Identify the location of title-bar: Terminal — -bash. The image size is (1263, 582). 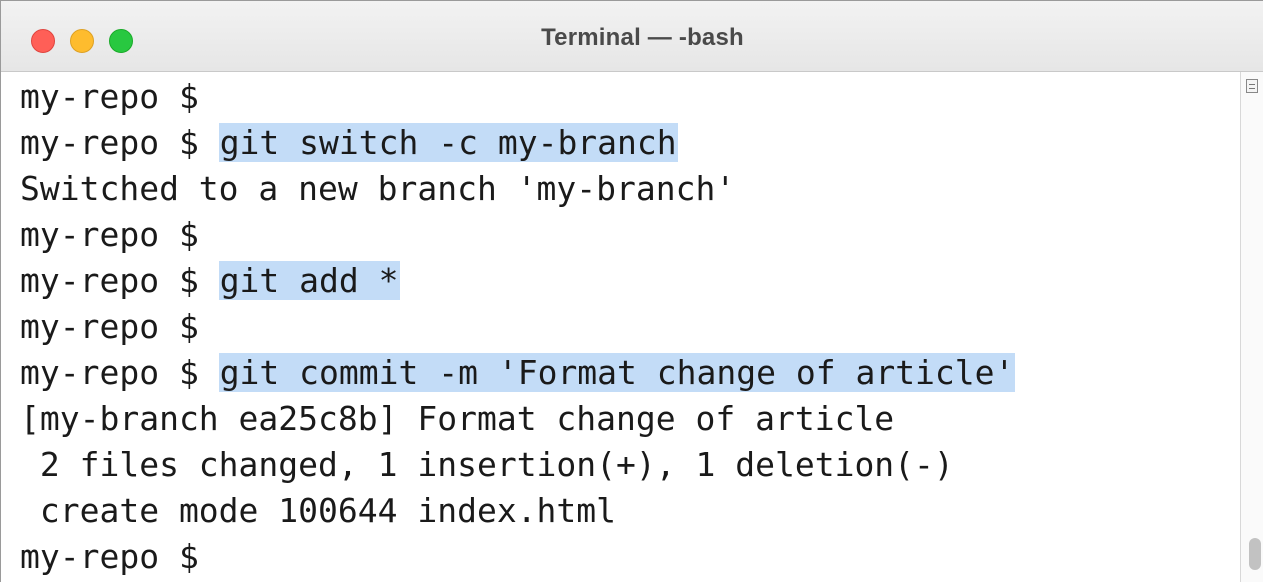
(632, 36).